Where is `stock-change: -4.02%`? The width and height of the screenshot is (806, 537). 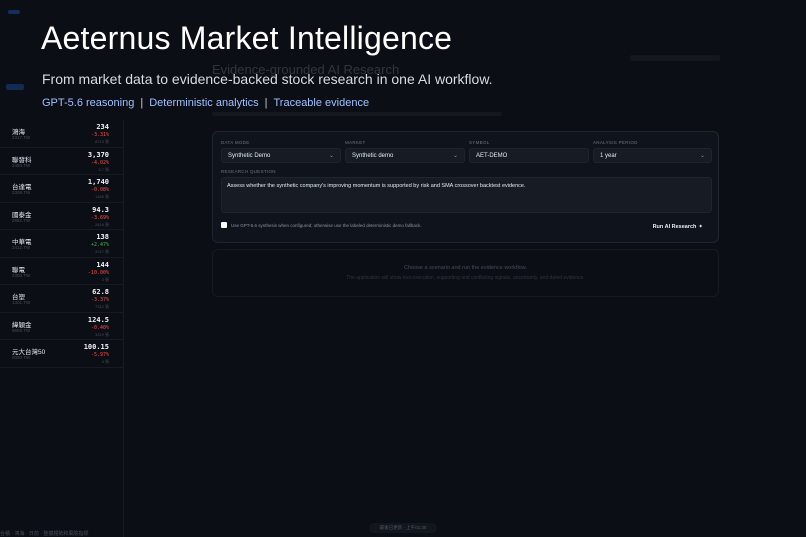 stock-change: -4.02% is located at coordinates (99, 162).